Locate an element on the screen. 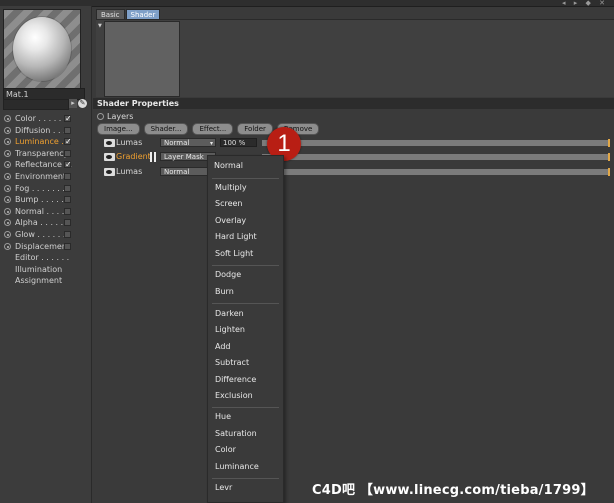  layer-row: Lumas Normal ▾ 100 % is located at coordinates (359, 143).